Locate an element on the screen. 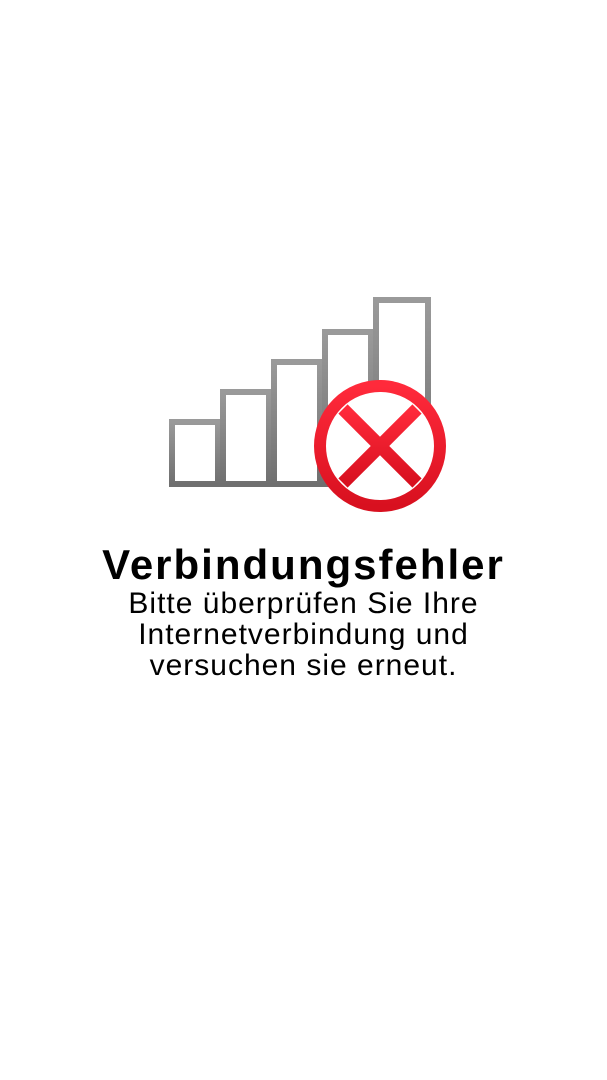 This screenshot has width=607, height=1080. no-signal-error-icon is located at coordinates (307, 404).